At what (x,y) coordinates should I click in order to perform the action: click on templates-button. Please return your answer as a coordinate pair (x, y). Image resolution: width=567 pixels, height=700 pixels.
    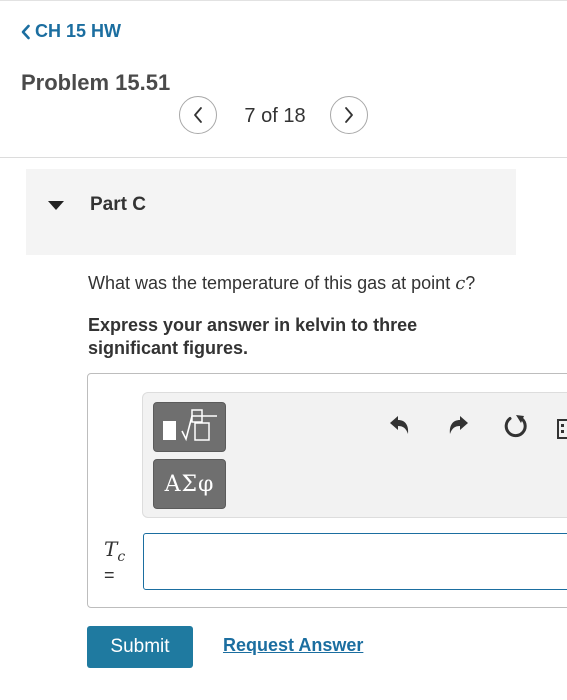
    Looking at the image, I should click on (189, 427).